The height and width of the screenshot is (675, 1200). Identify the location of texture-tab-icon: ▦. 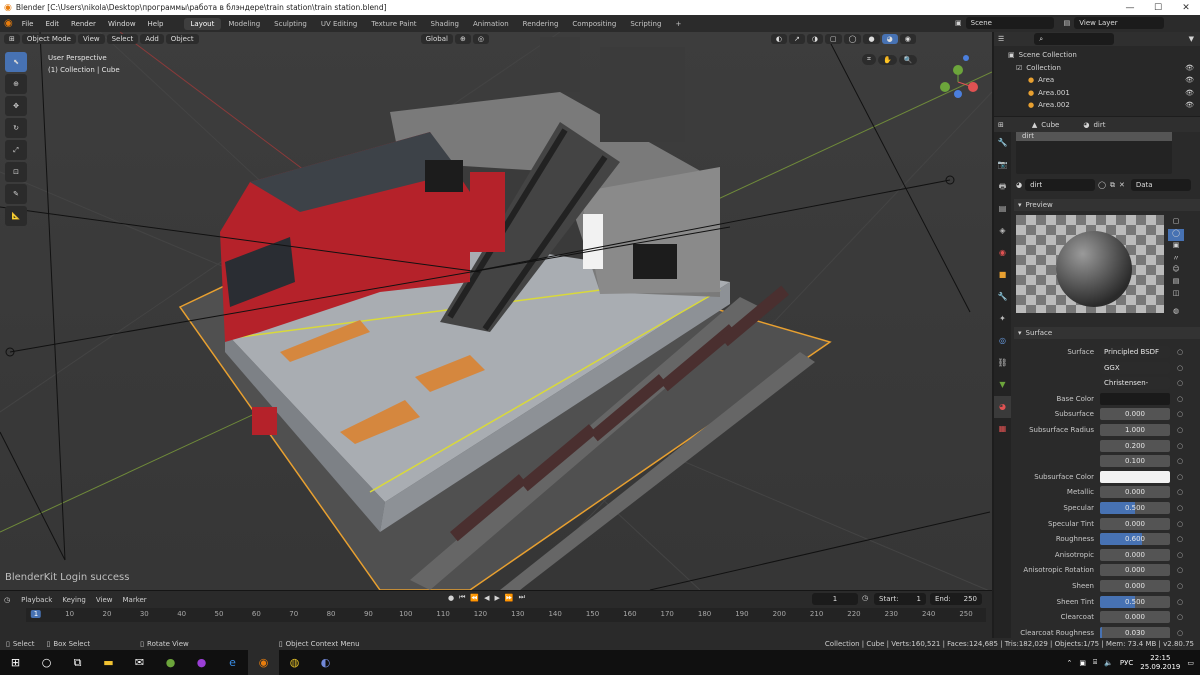
(1002, 429).